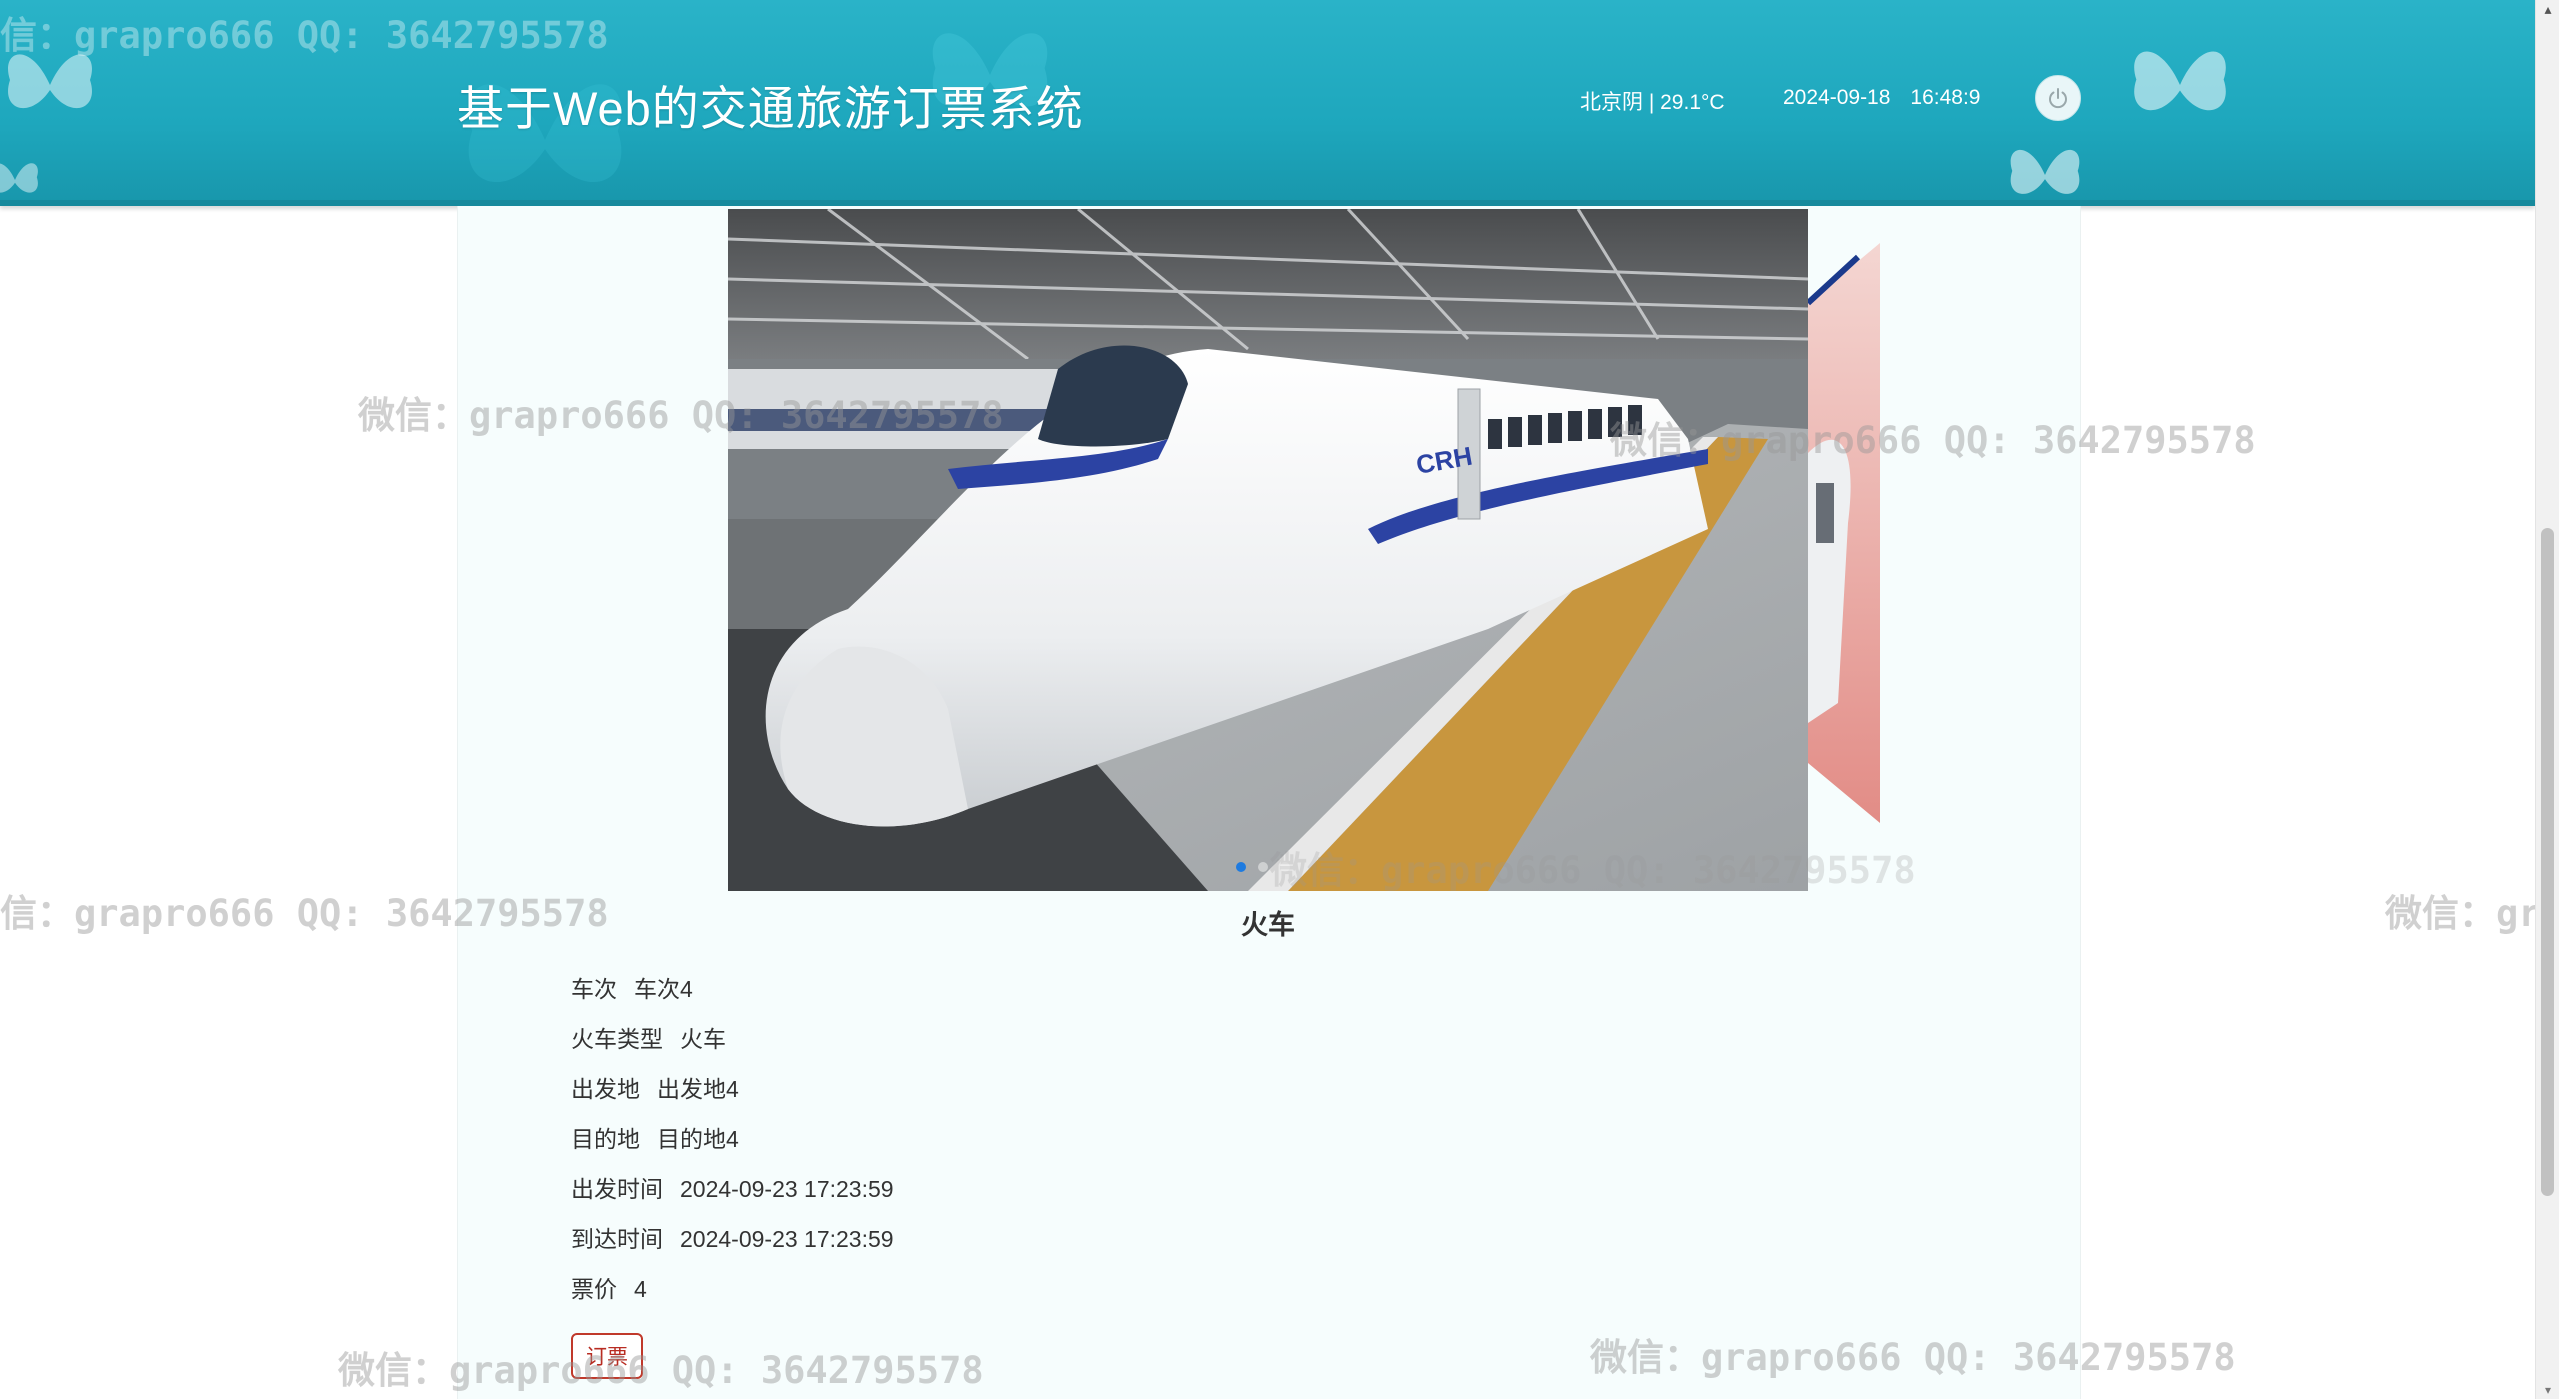 The image size is (2559, 1399). I want to click on detail-label: 火车类型, so click(617, 1039).